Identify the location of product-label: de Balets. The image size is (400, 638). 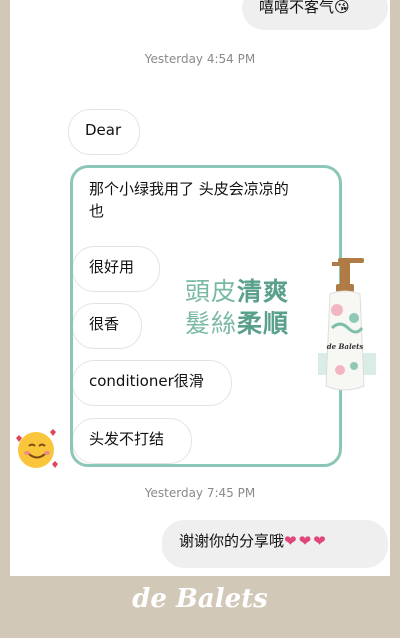
(345, 346).